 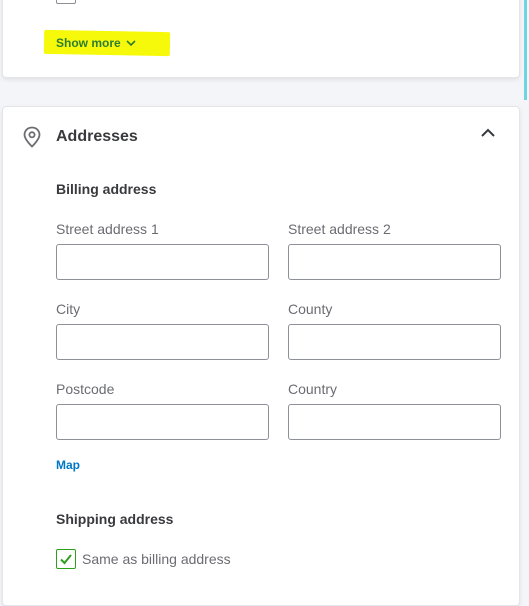 What do you see at coordinates (68, 465) in the screenshot?
I see `map-link: Map` at bounding box center [68, 465].